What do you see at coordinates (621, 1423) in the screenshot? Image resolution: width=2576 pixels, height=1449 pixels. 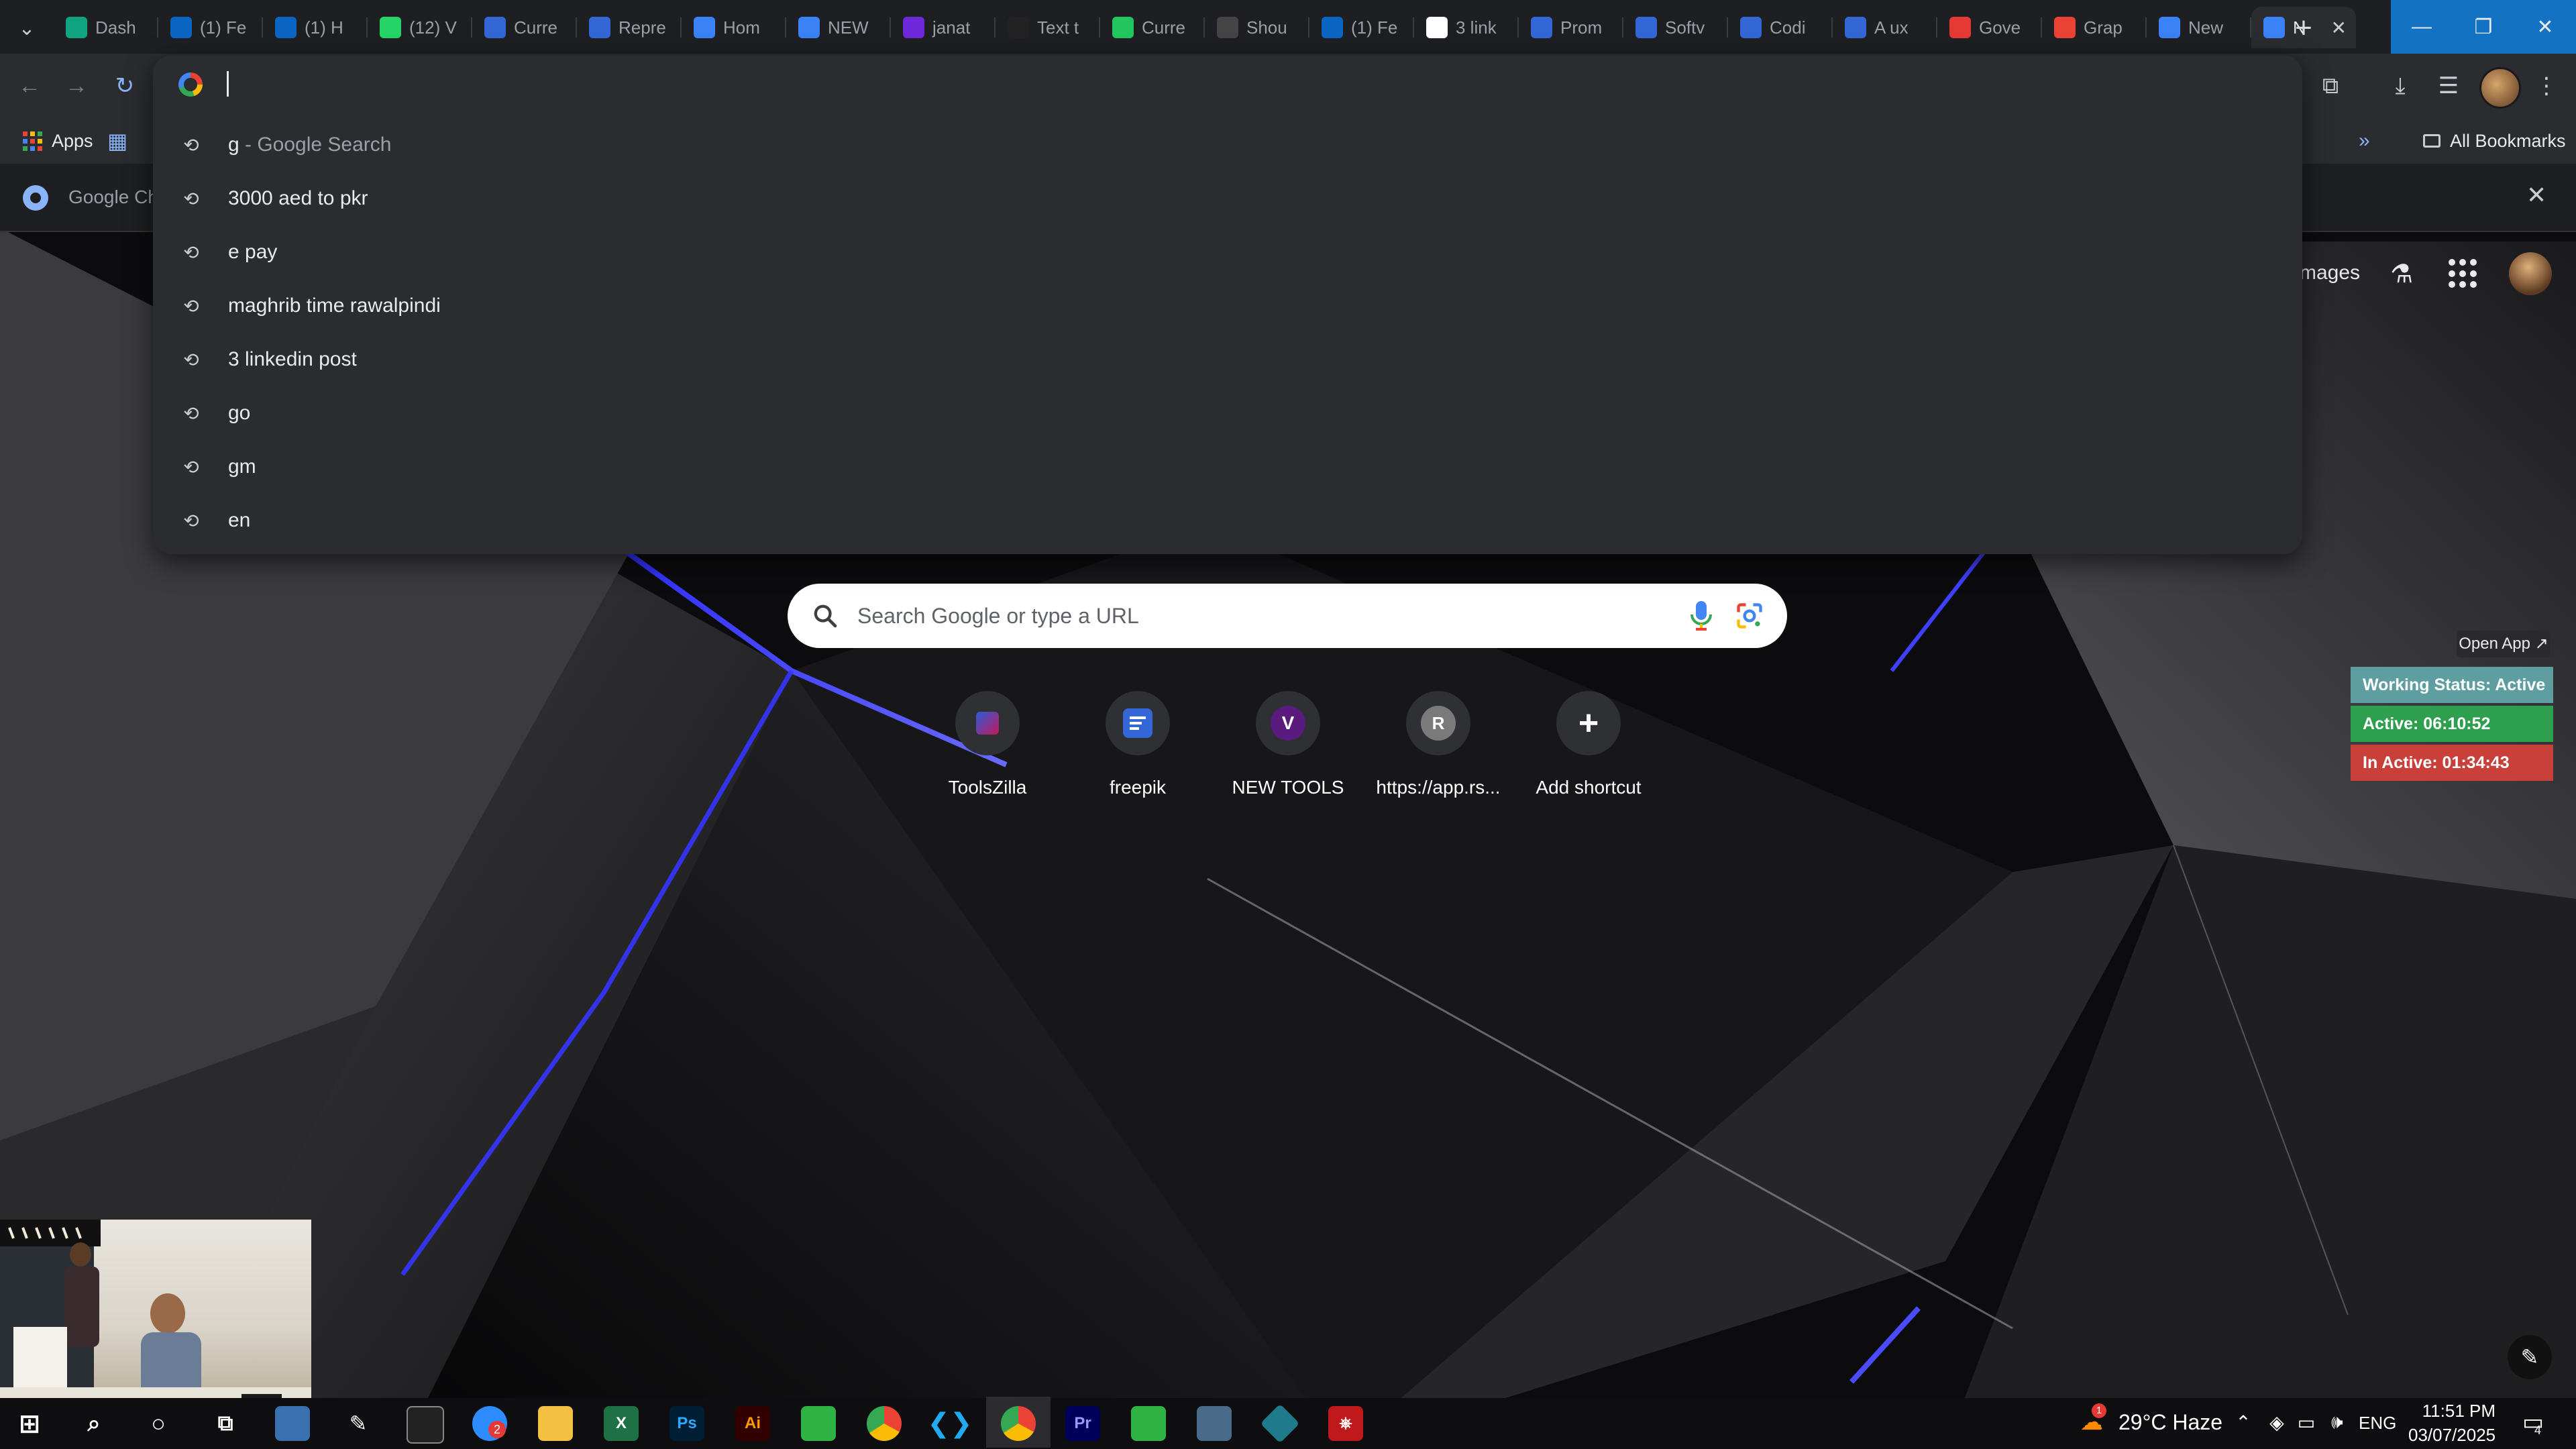 I see `excel-icon: X` at bounding box center [621, 1423].